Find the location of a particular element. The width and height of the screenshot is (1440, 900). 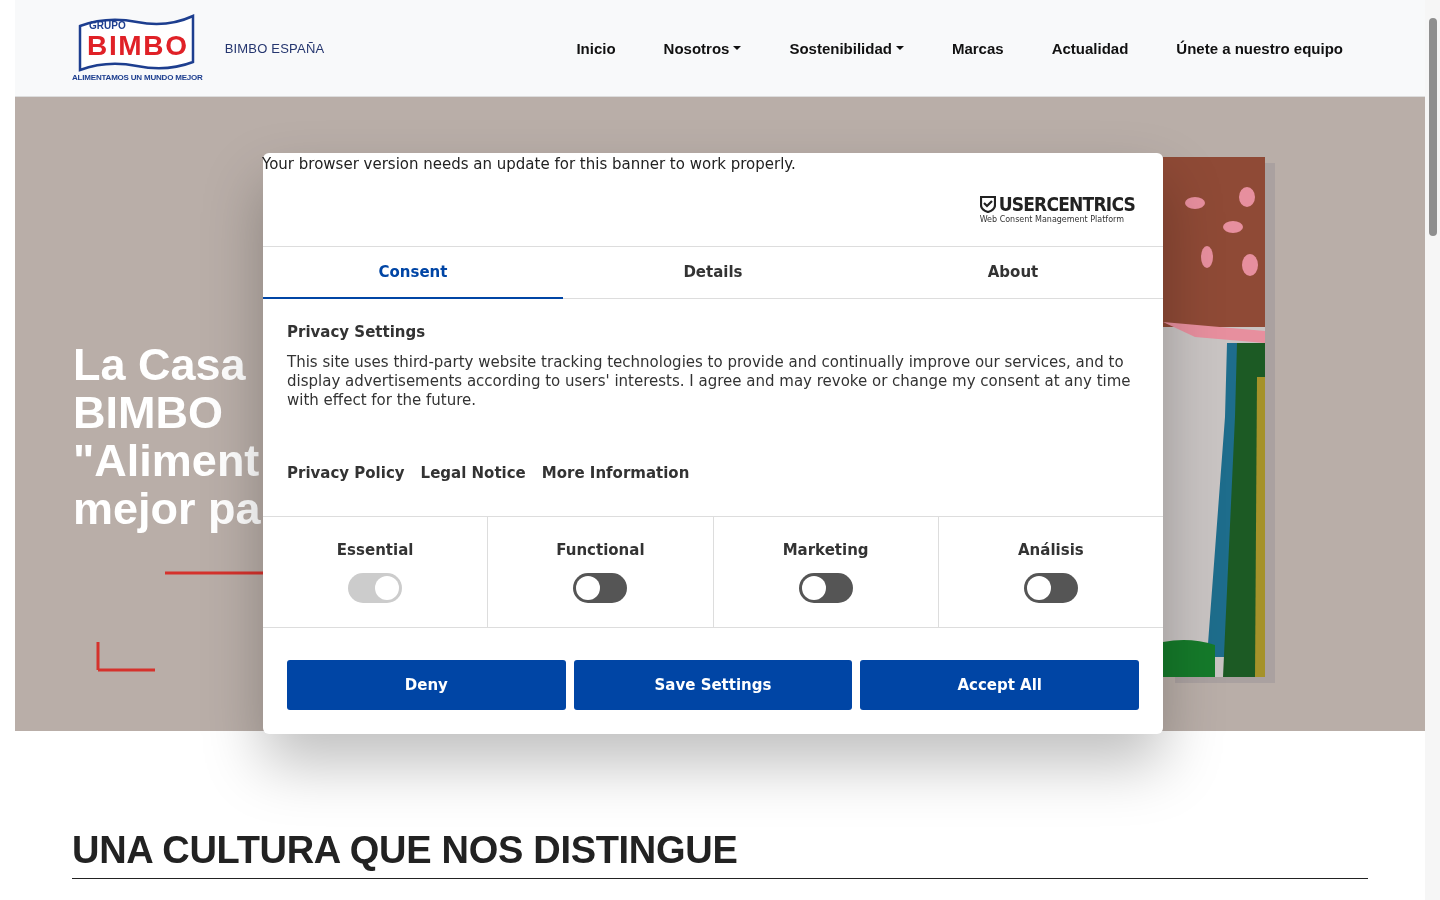

action-button: Accept All is located at coordinates (999, 685).